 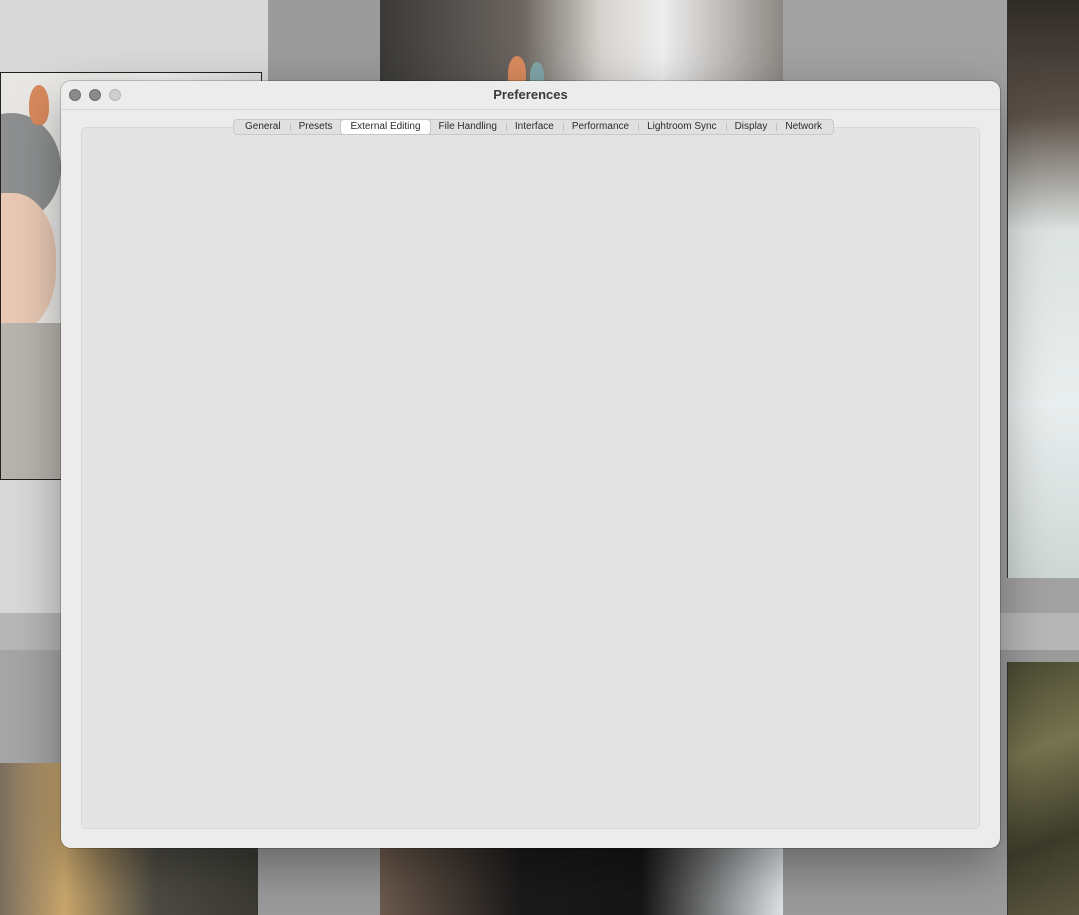 I want to click on photo-body, so click(x=31, y=401).